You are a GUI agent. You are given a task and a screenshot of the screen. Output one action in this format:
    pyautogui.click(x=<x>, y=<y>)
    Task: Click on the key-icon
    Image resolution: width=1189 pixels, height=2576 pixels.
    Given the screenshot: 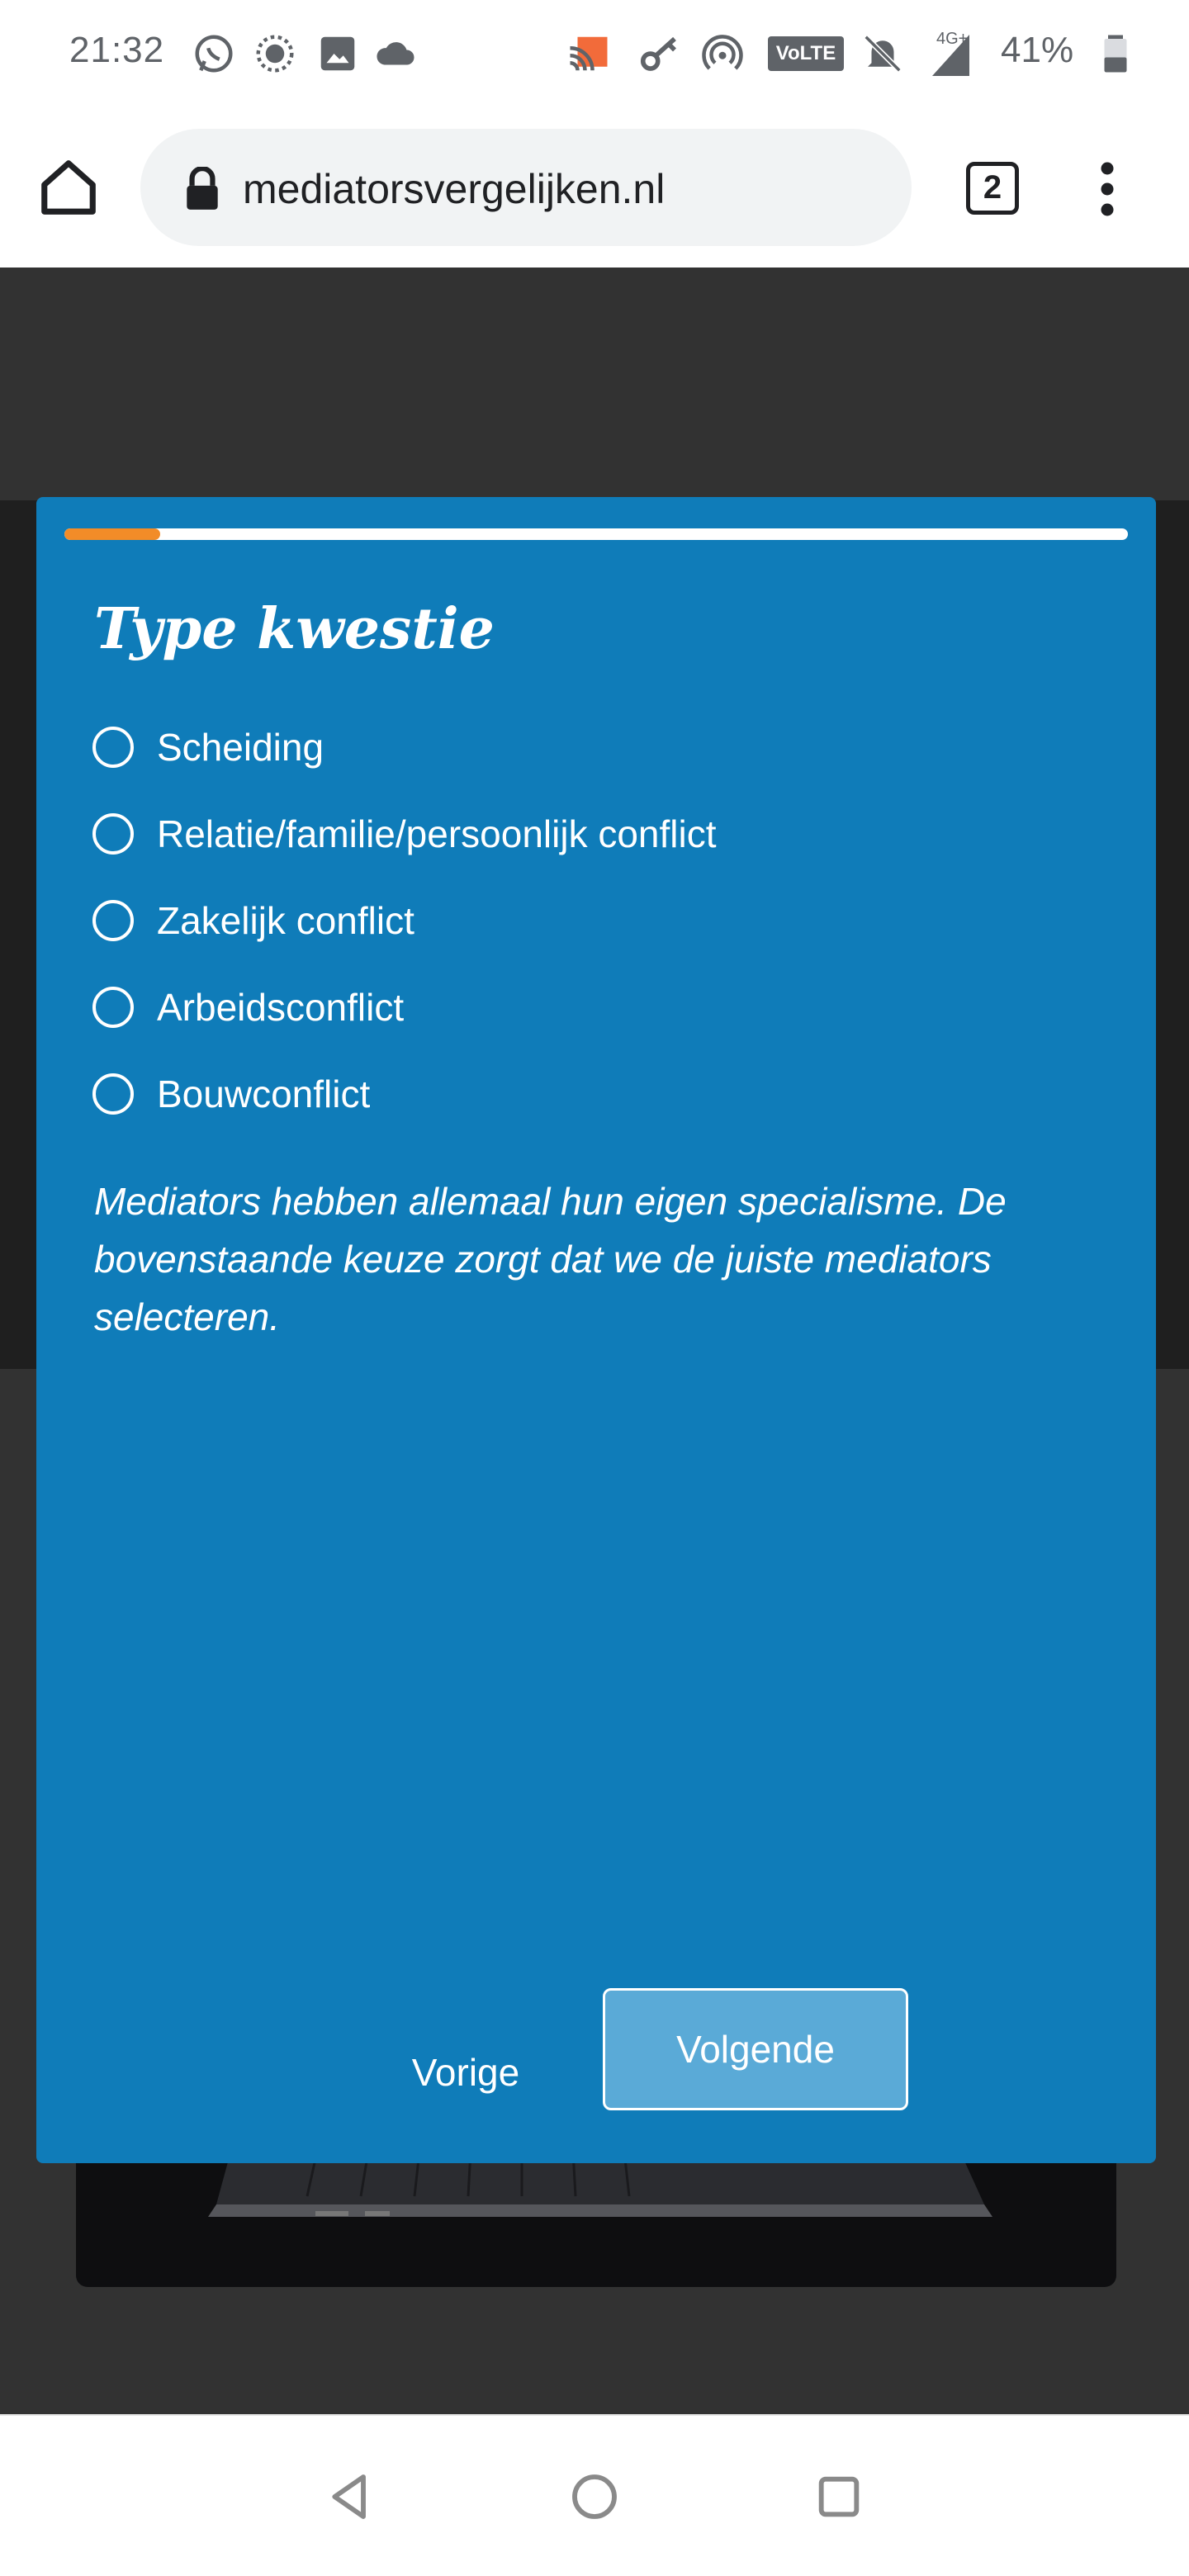 What is the action you would take?
    pyautogui.click(x=658, y=53)
    